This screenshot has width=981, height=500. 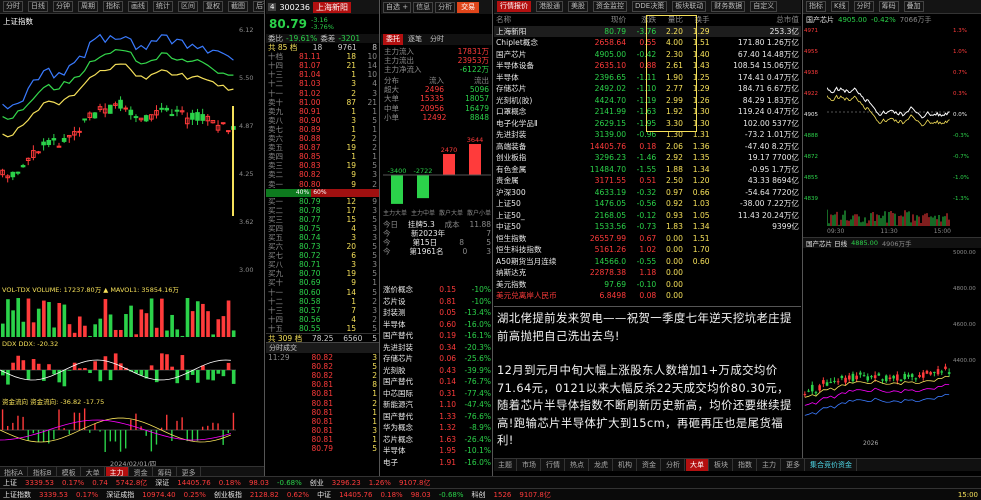 I want to click on quote-row: A50期货当月连续 14566.0 -0.55 0.00 0.60, so click(x=647, y=262).